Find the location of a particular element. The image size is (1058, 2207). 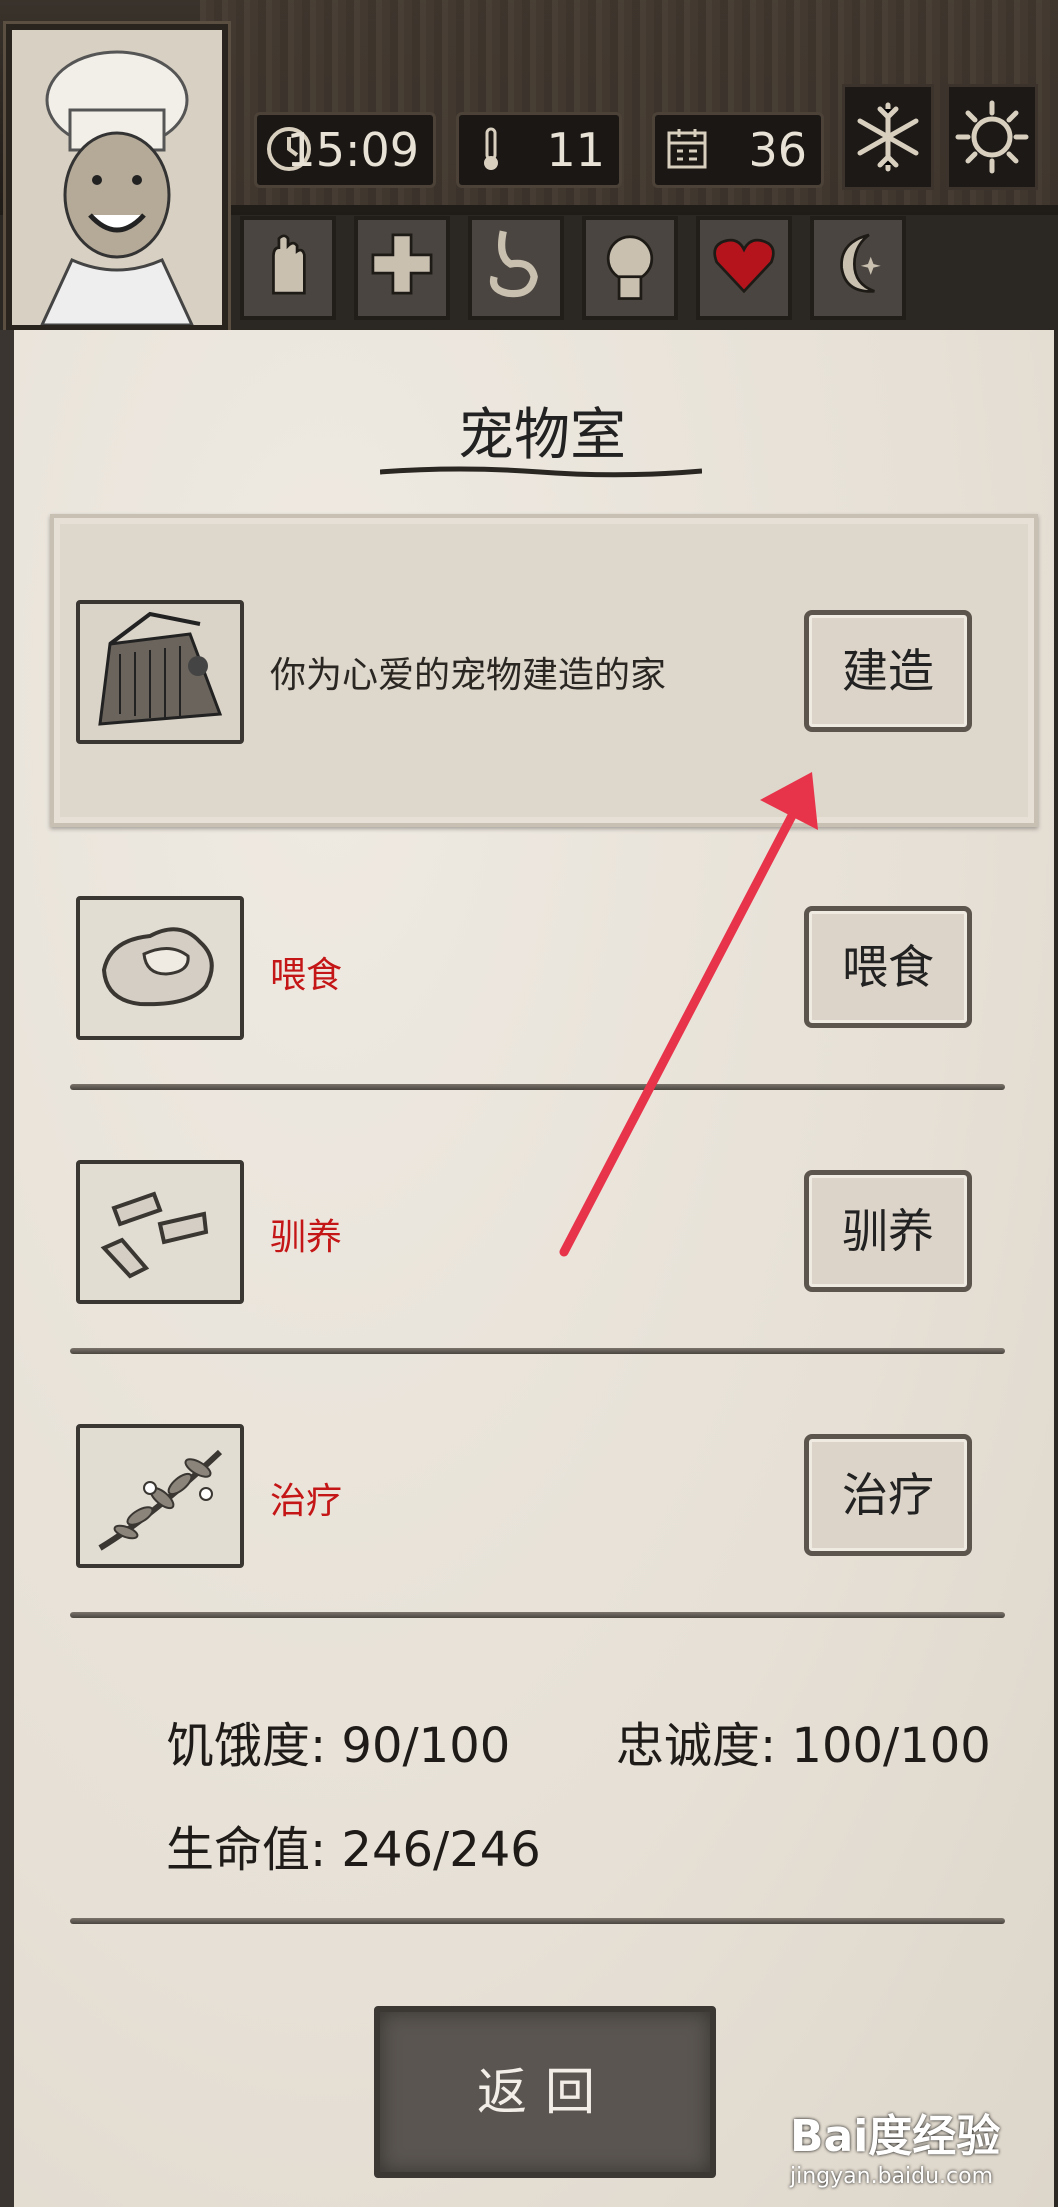

tab-mind is located at coordinates (630, 268).